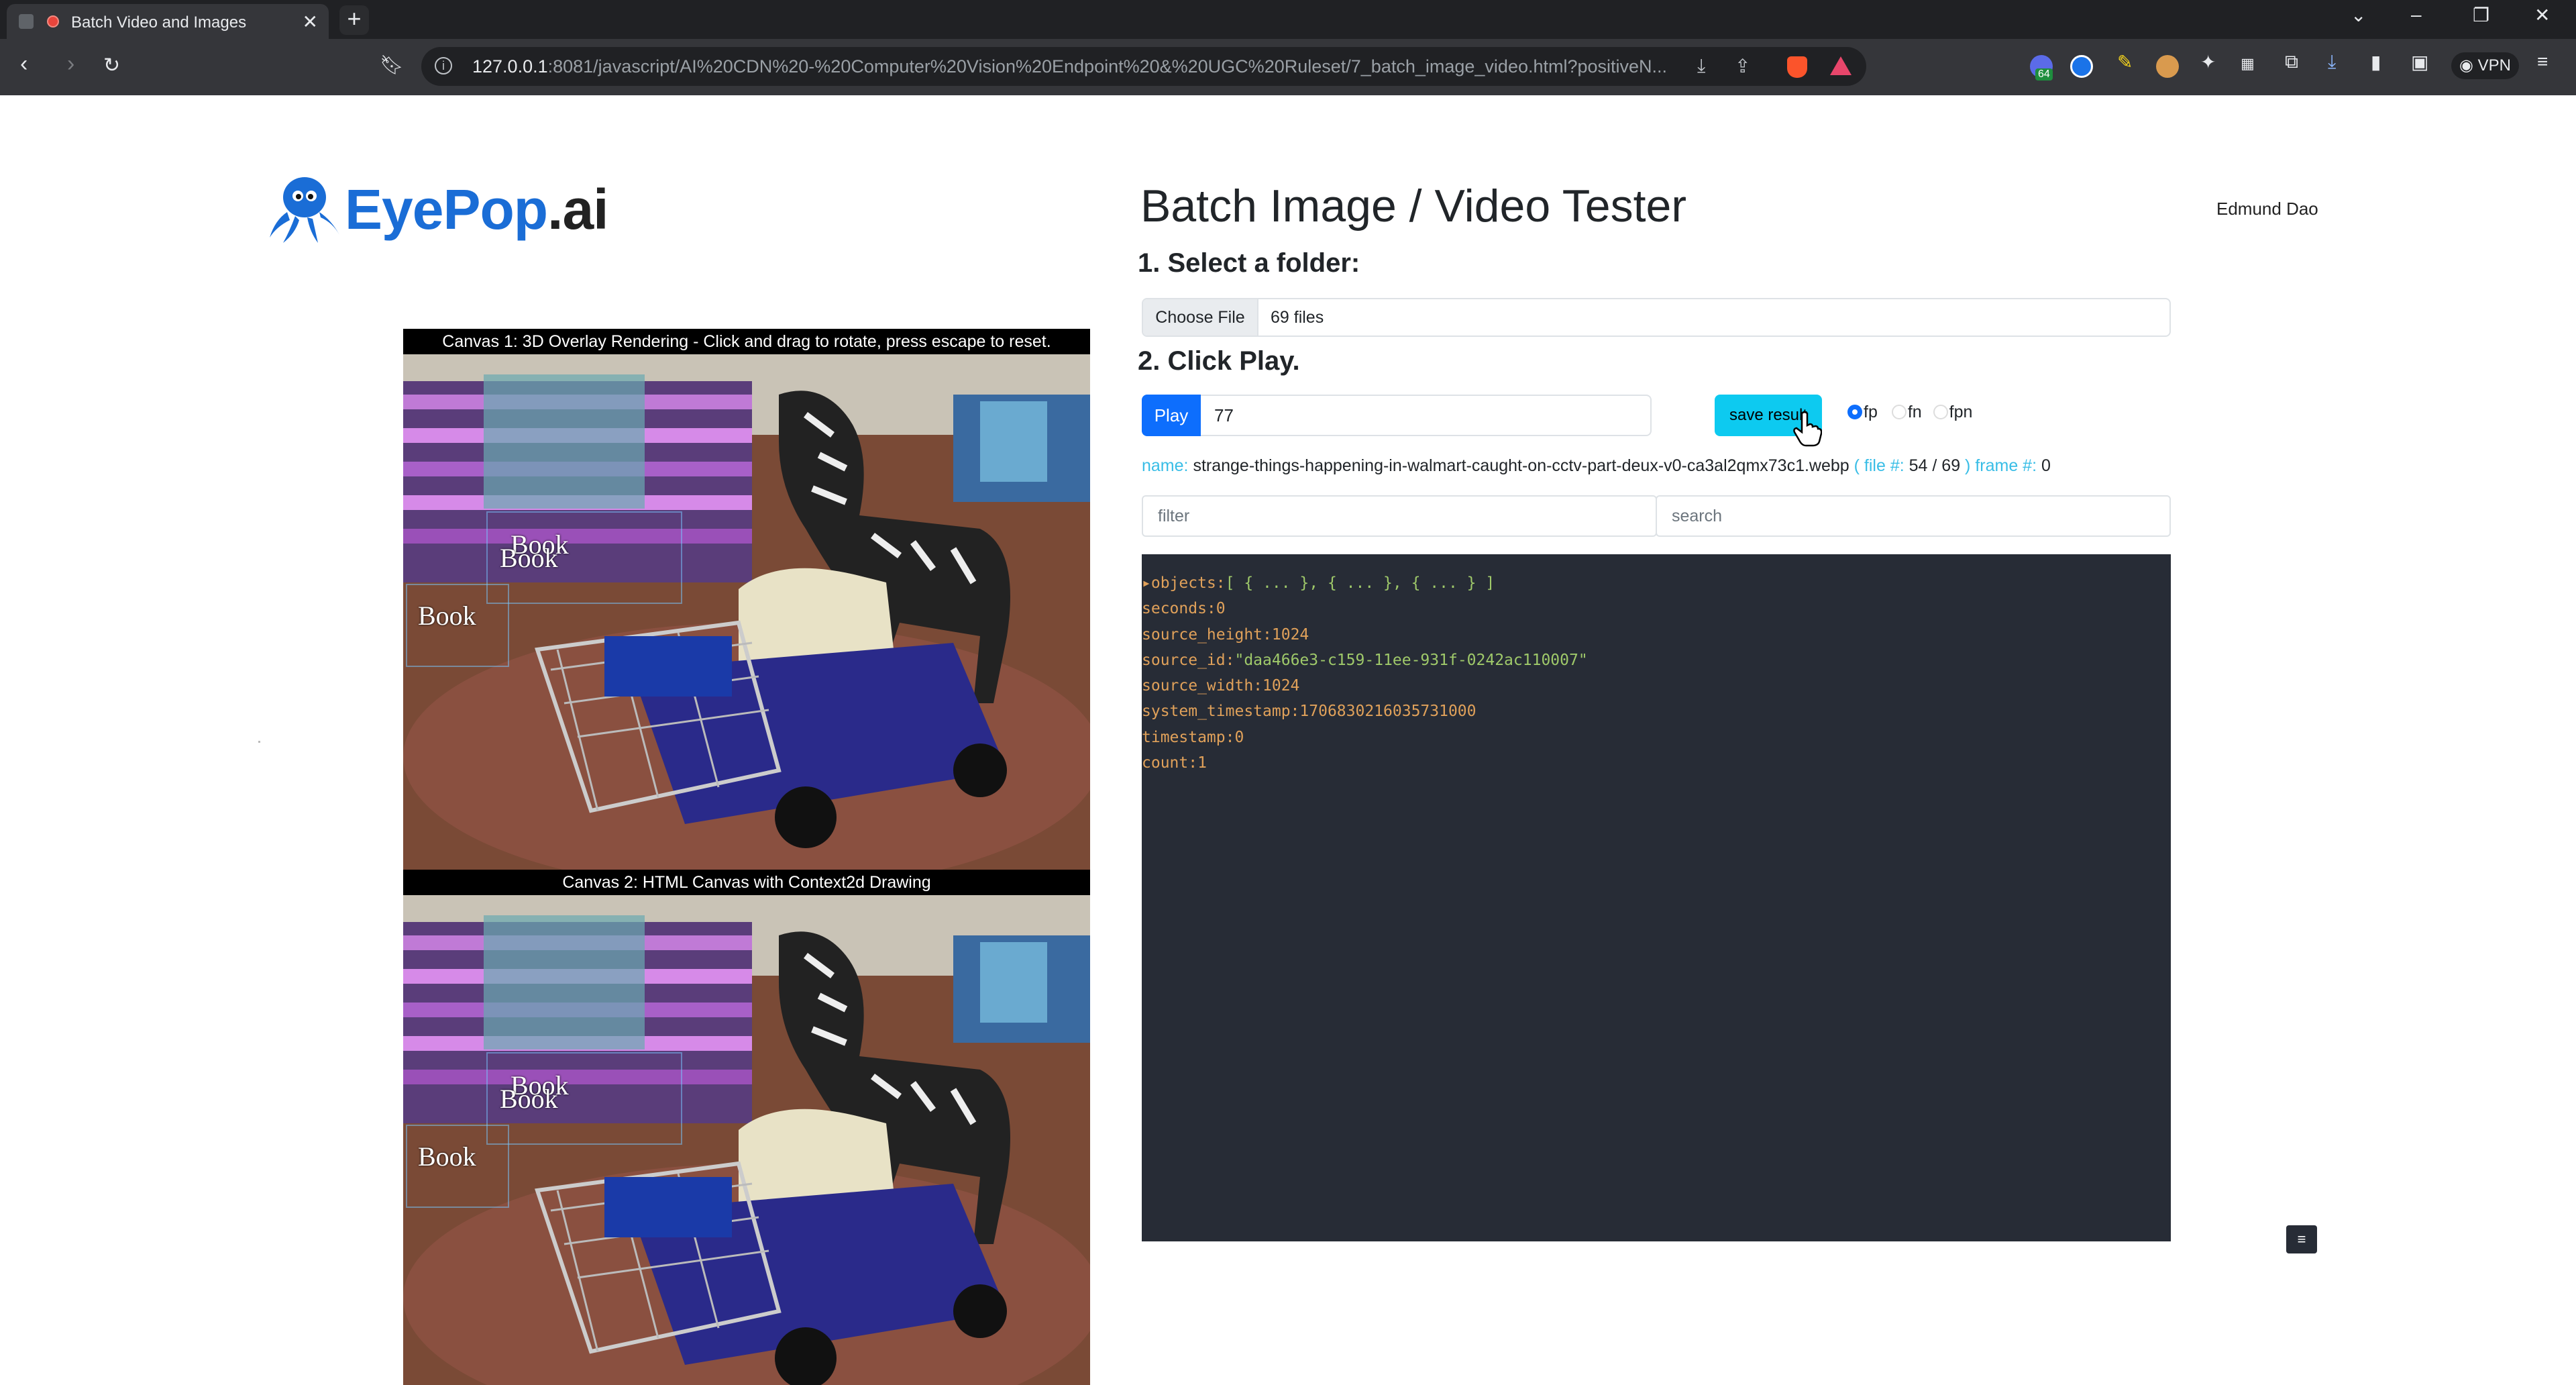  What do you see at coordinates (2485, 65) in the screenshot?
I see `vpn-button: ◉ VPN` at bounding box center [2485, 65].